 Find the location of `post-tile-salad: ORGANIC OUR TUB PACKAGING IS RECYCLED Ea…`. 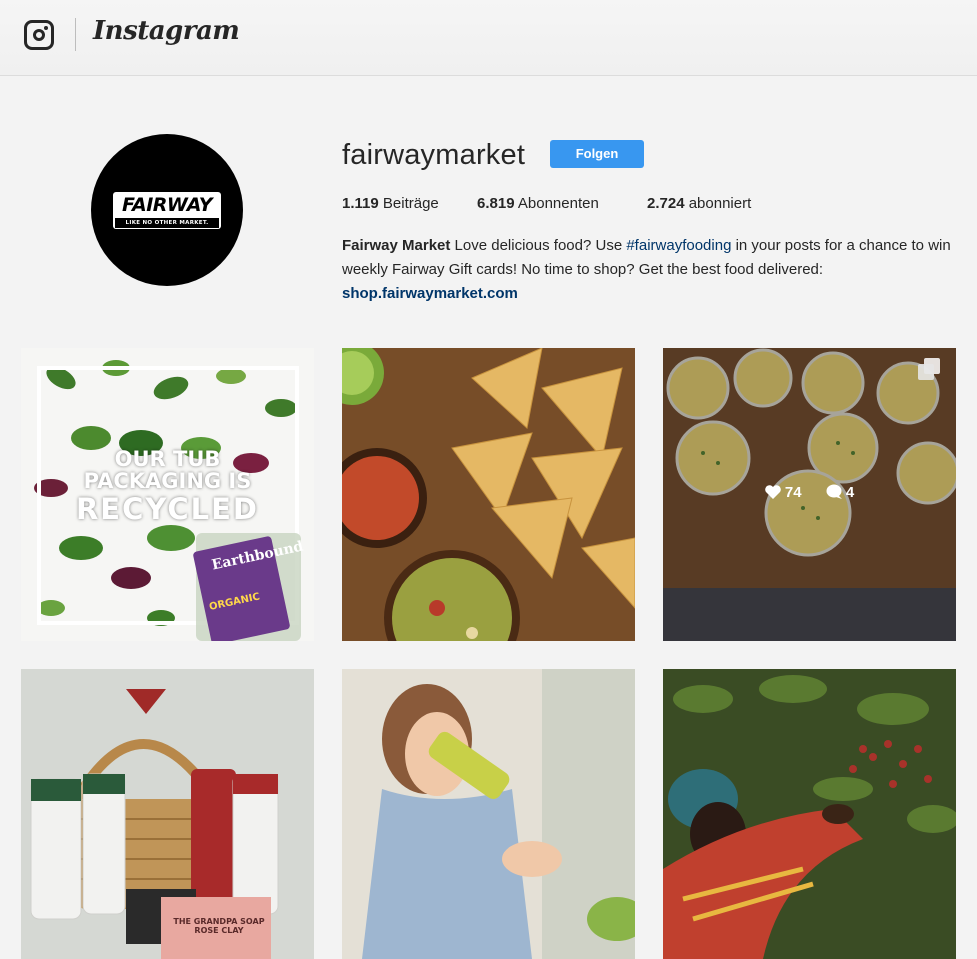

post-tile-salad: ORGANIC OUR TUB PACKAGING IS RECYCLED Ea… is located at coordinates (167, 494).